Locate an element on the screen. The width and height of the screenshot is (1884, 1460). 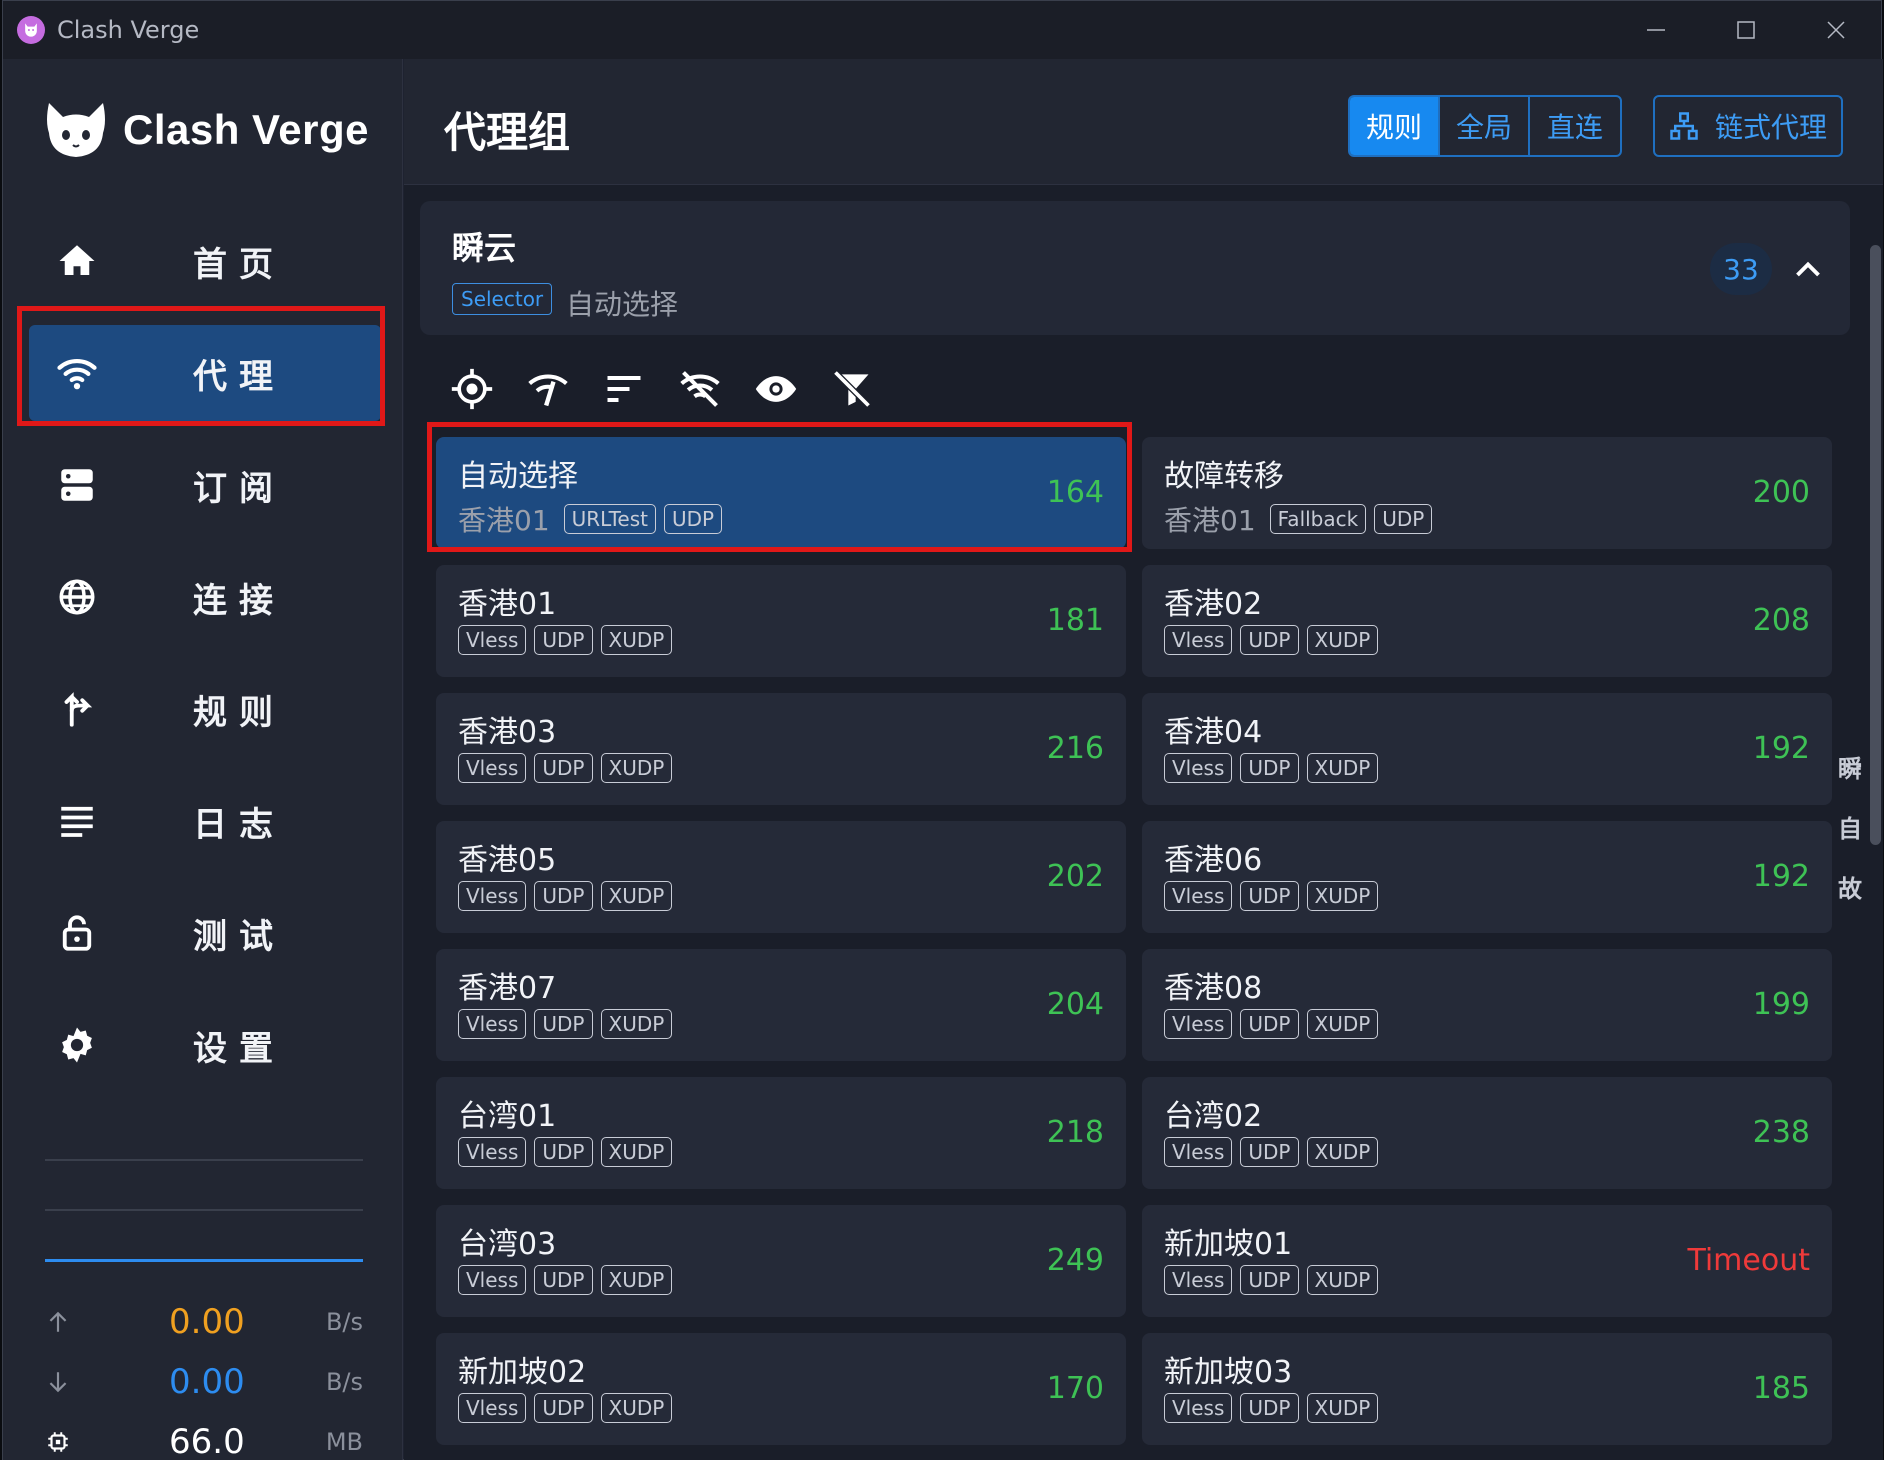
proxy-delay: 249 is located at coordinates (1075, 1260).